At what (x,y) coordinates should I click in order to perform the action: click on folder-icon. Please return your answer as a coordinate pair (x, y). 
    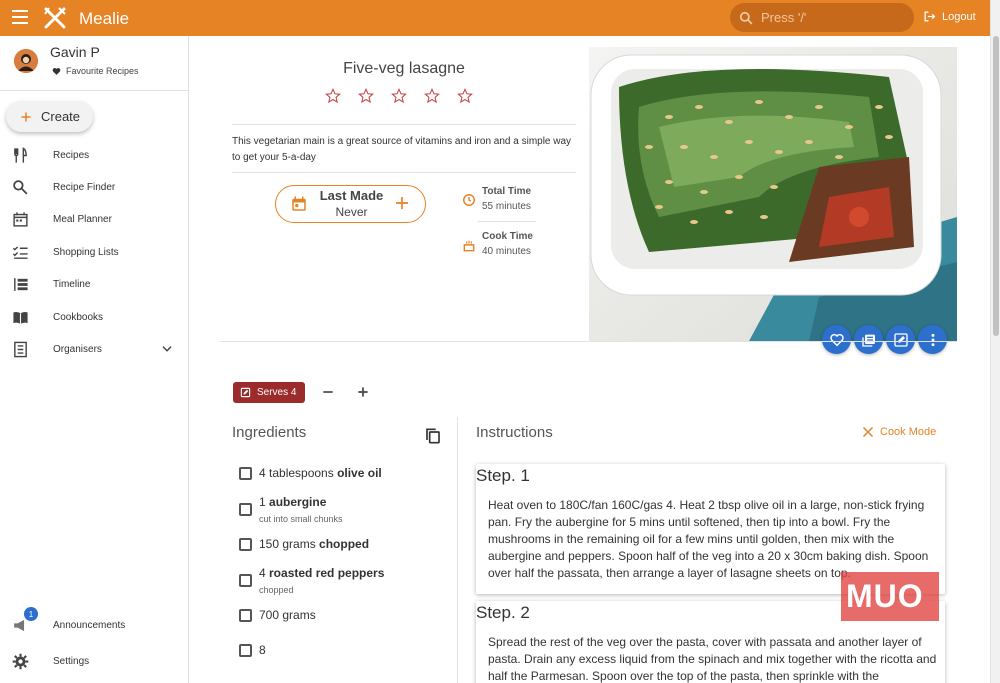
    Looking at the image, I should click on (20, 349).